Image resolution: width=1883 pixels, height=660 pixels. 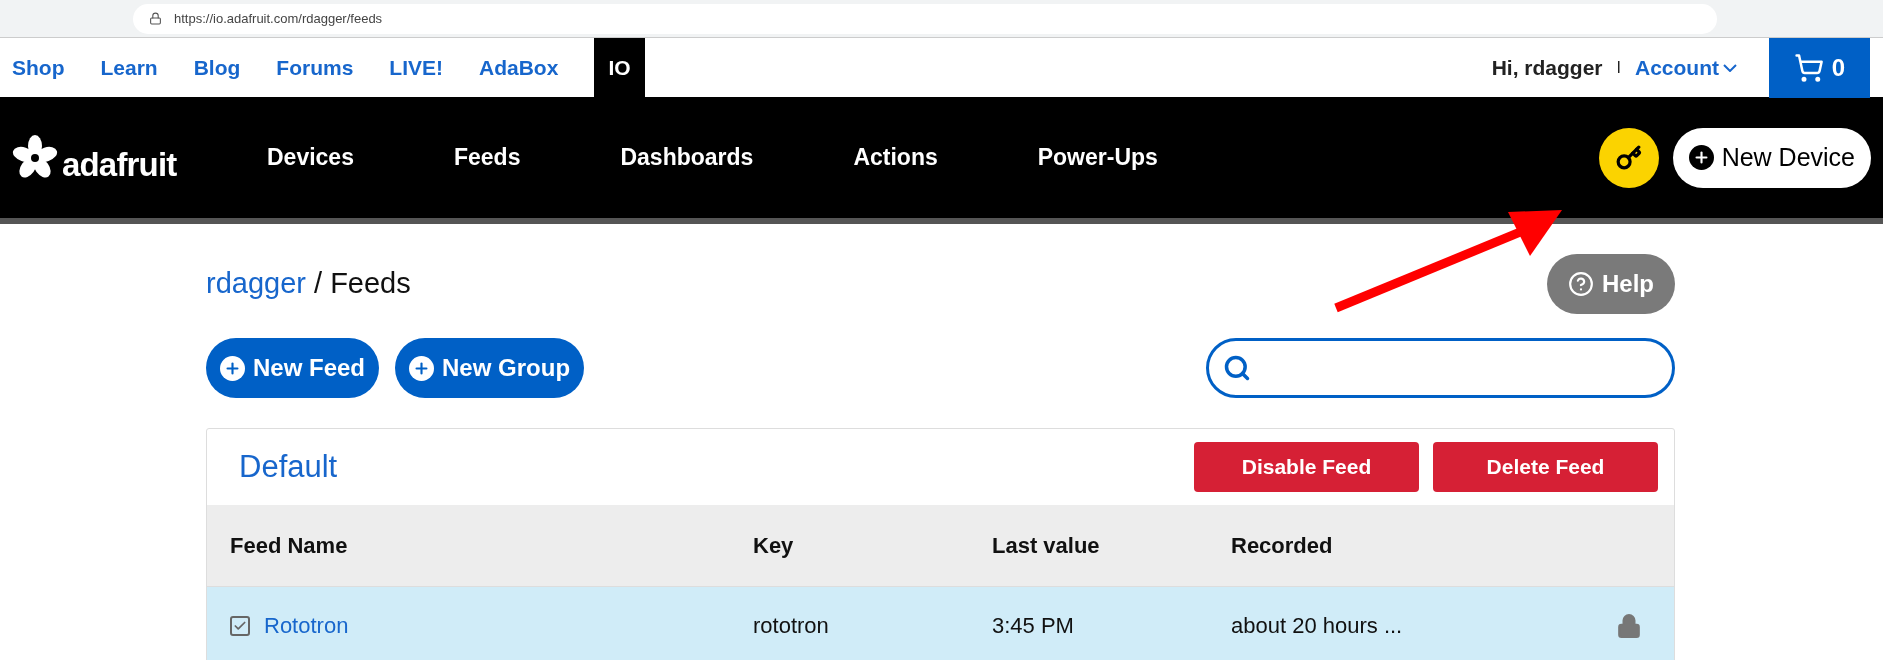 I want to click on top-nav-link: Learn, so click(x=129, y=67).